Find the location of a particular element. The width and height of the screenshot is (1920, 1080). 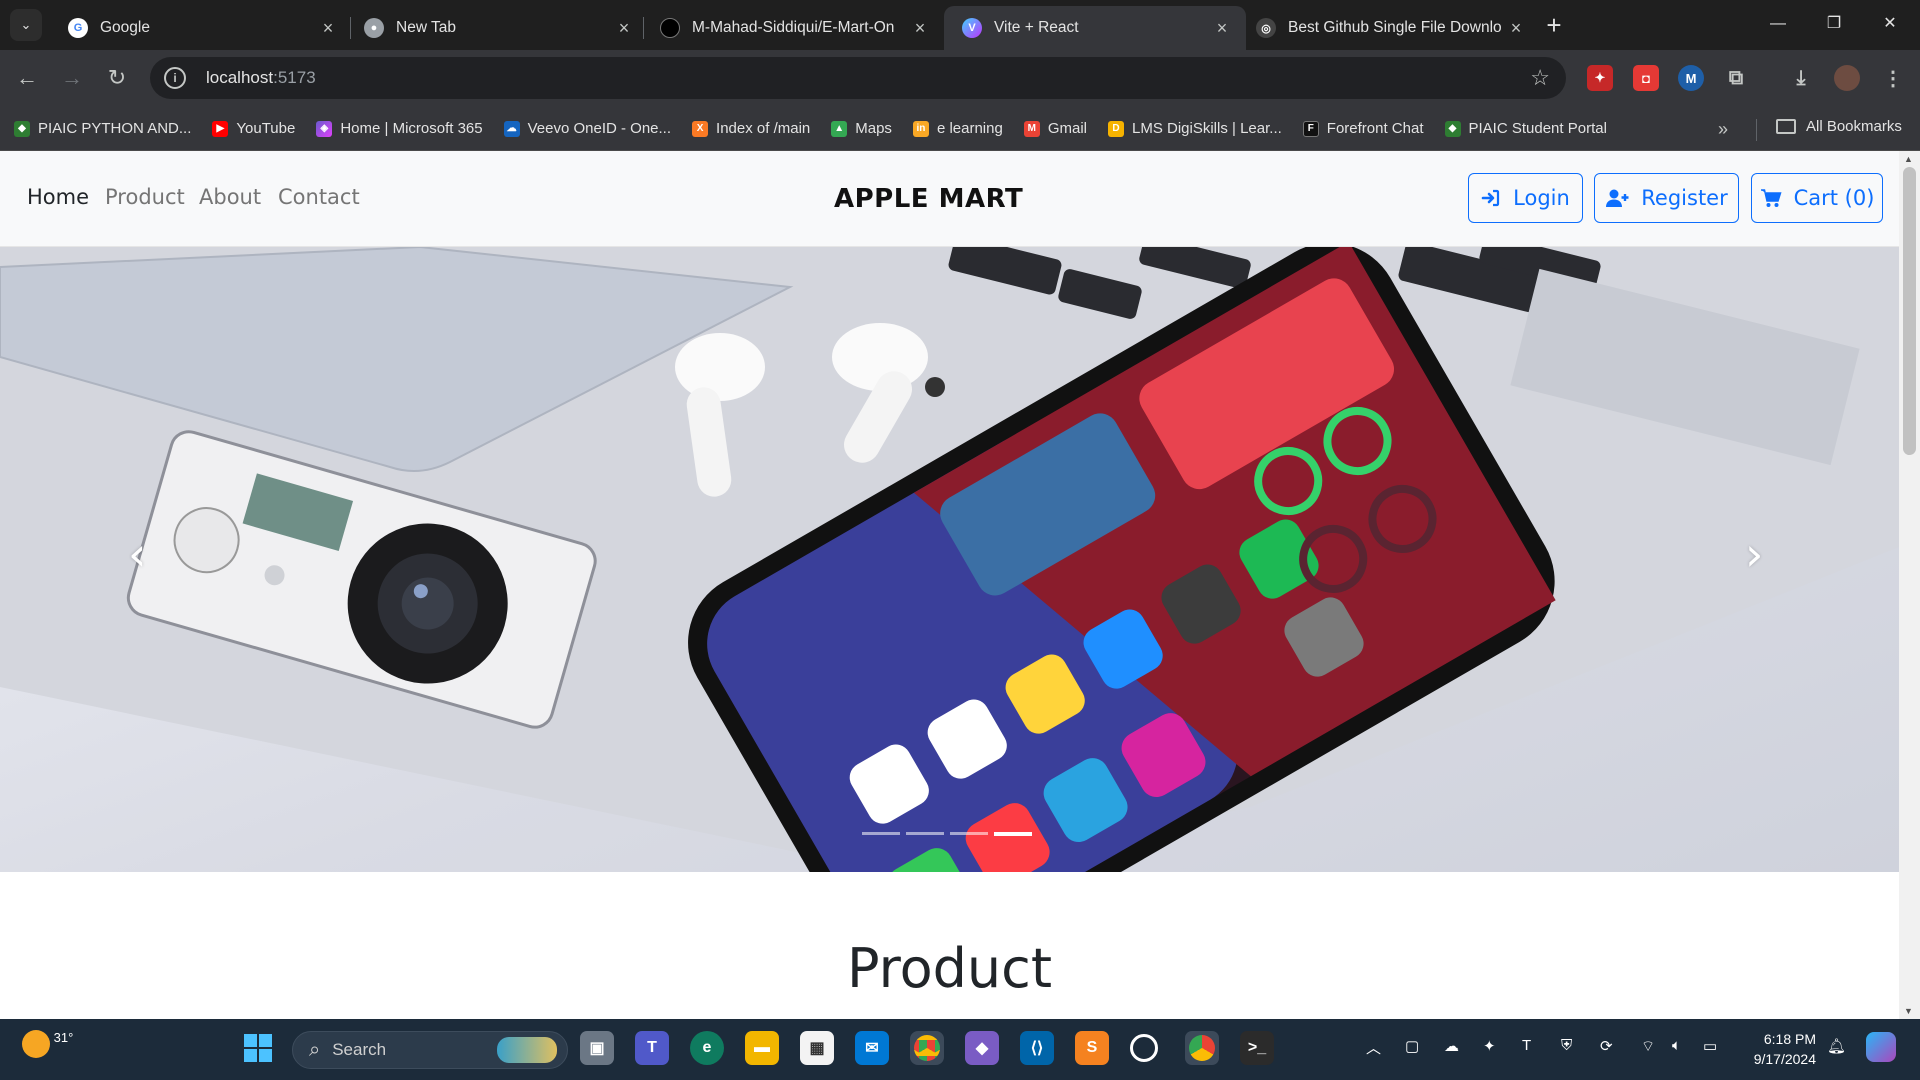

brand-logo: APPLE MART is located at coordinates (928, 199).